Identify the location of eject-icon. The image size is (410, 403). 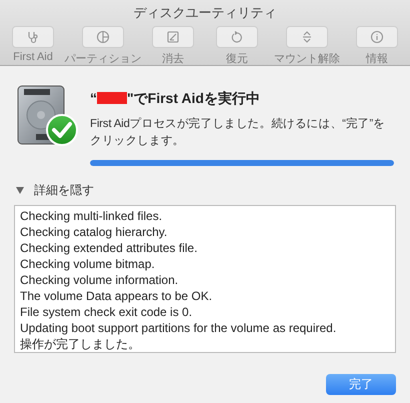
(307, 37).